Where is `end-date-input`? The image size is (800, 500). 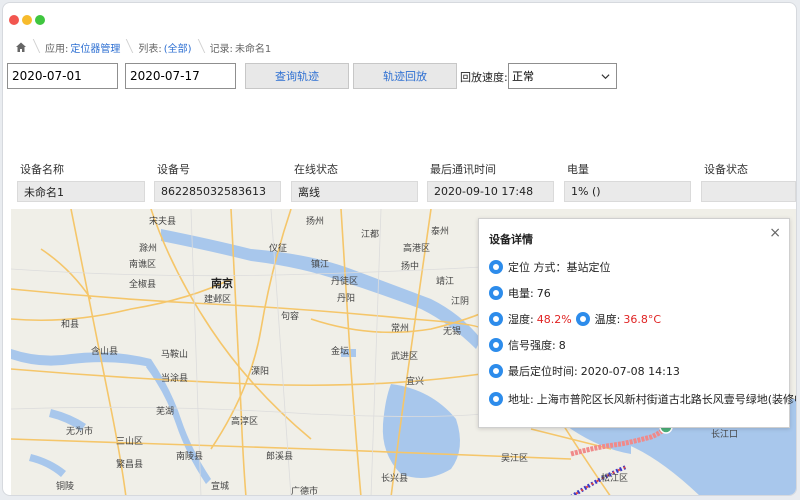 end-date-input is located at coordinates (180, 76).